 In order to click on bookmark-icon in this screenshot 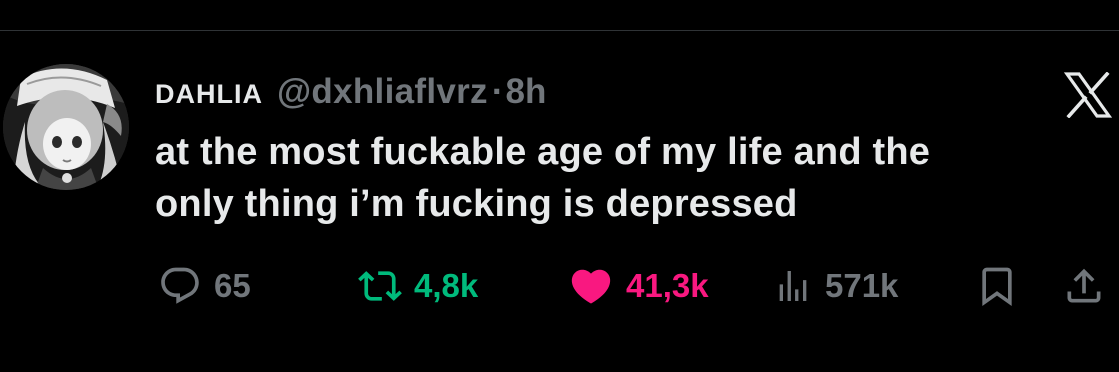, I will do `click(997, 287)`.